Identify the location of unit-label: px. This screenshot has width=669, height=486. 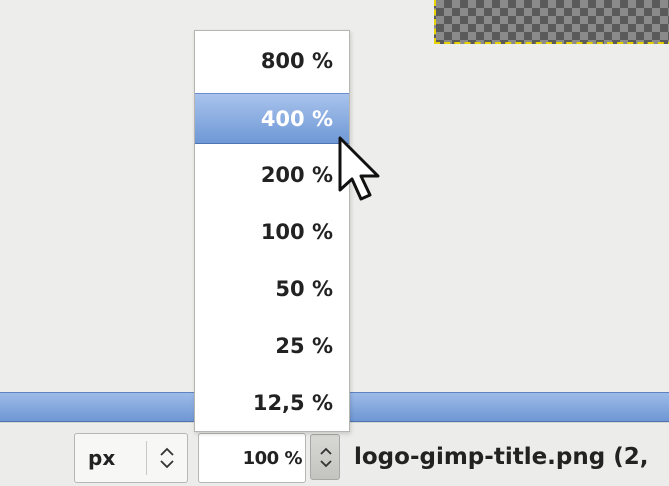
(102, 458).